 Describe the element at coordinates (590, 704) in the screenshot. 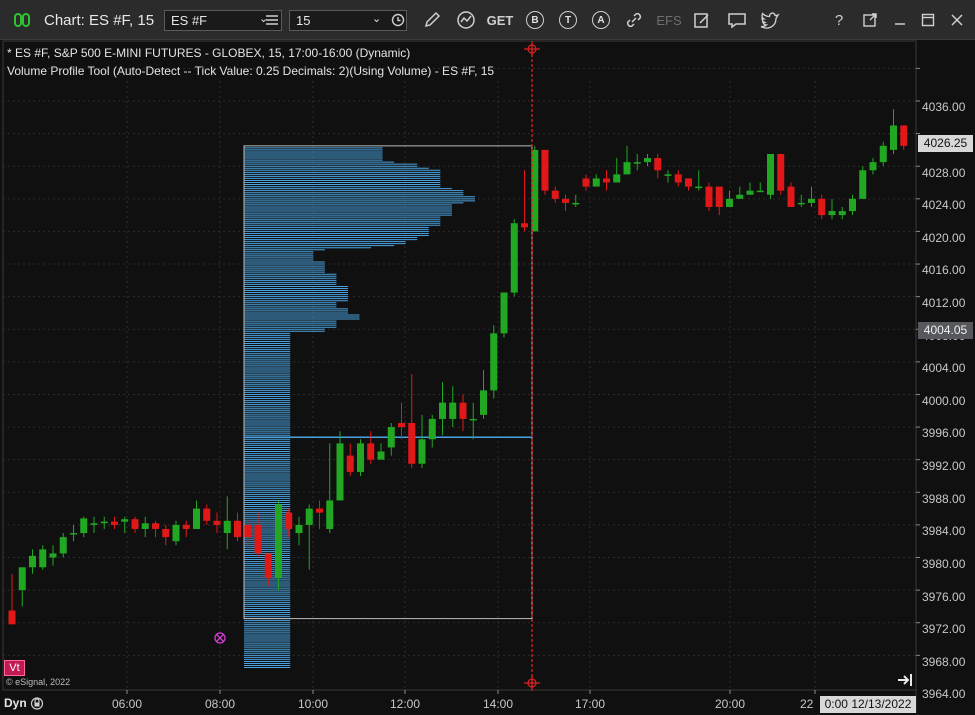

I see `x-tick-label: 17:00` at that location.